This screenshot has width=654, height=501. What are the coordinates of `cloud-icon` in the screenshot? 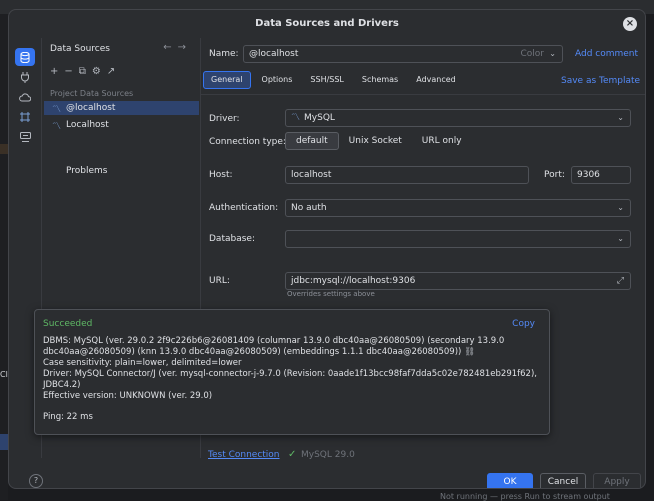 It's located at (25, 97).